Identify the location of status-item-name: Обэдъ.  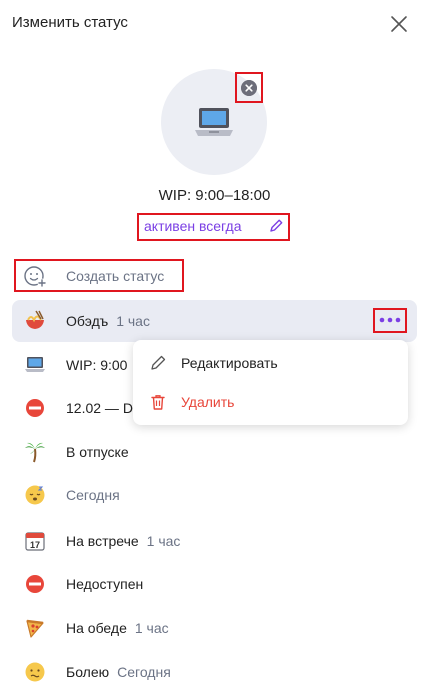
(87, 321).